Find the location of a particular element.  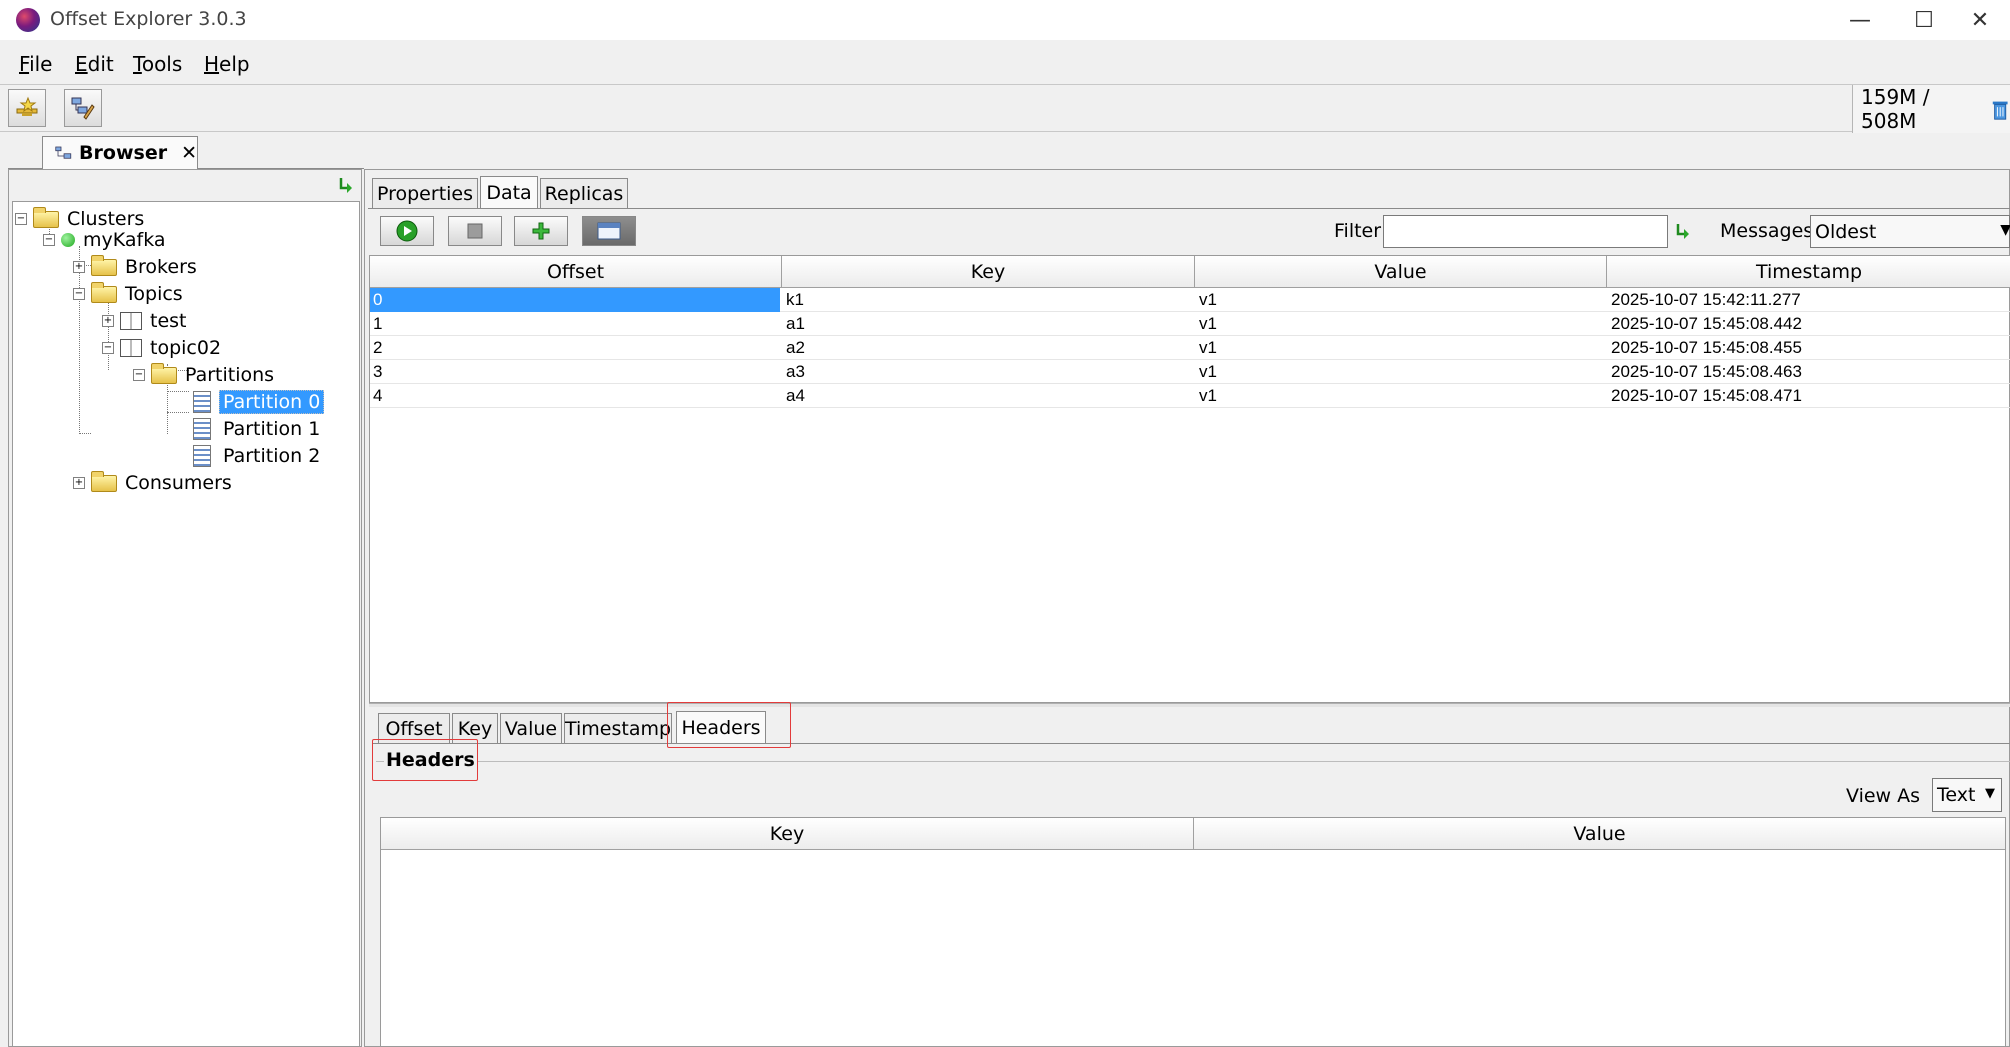

tab-strip-spacer is located at coordinates (25, 152).